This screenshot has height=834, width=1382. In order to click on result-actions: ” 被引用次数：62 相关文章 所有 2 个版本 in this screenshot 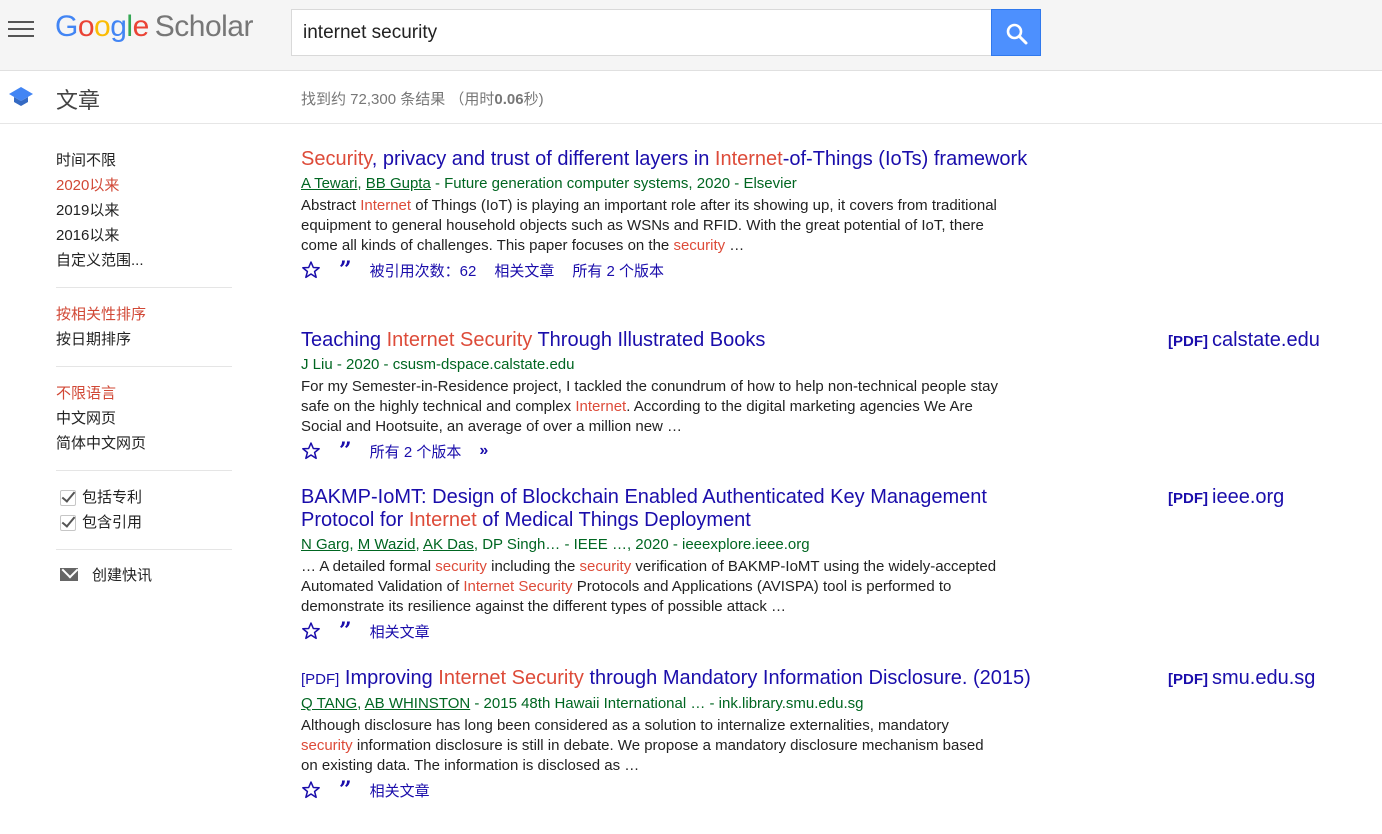, I will do `click(668, 270)`.